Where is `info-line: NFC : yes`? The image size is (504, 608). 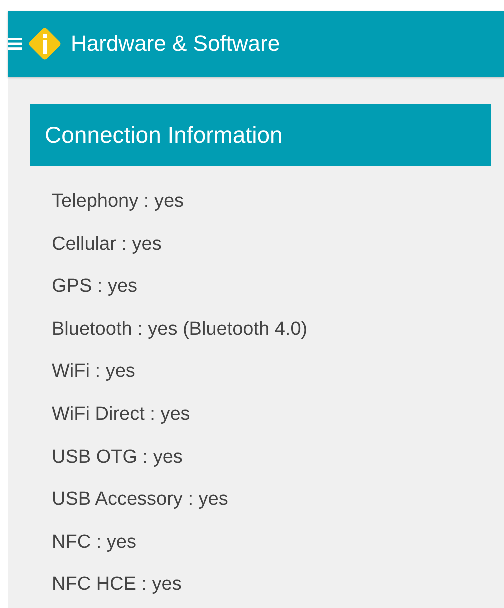
info-line: NFC : yes is located at coordinates (95, 543).